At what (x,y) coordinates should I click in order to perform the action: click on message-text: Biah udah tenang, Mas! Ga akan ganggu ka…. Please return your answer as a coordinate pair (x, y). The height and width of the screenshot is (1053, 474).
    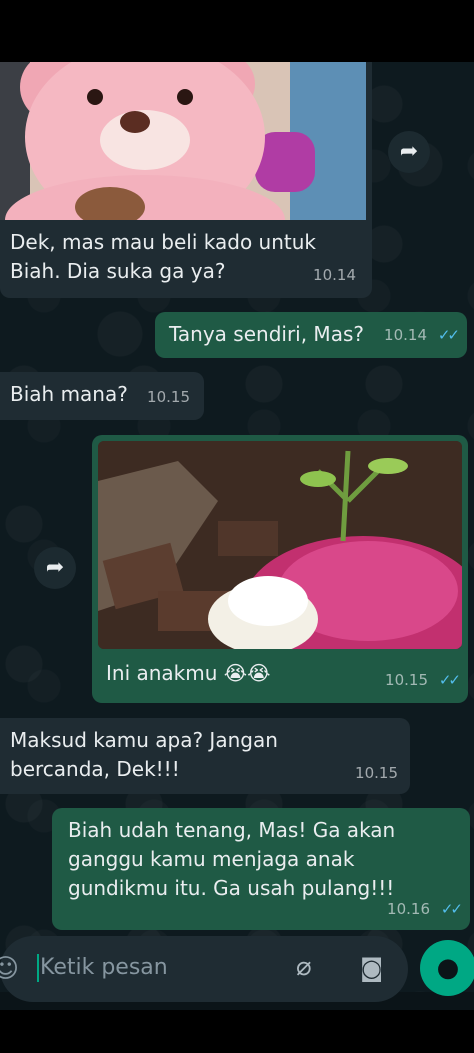
    Looking at the image, I should click on (232, 859).